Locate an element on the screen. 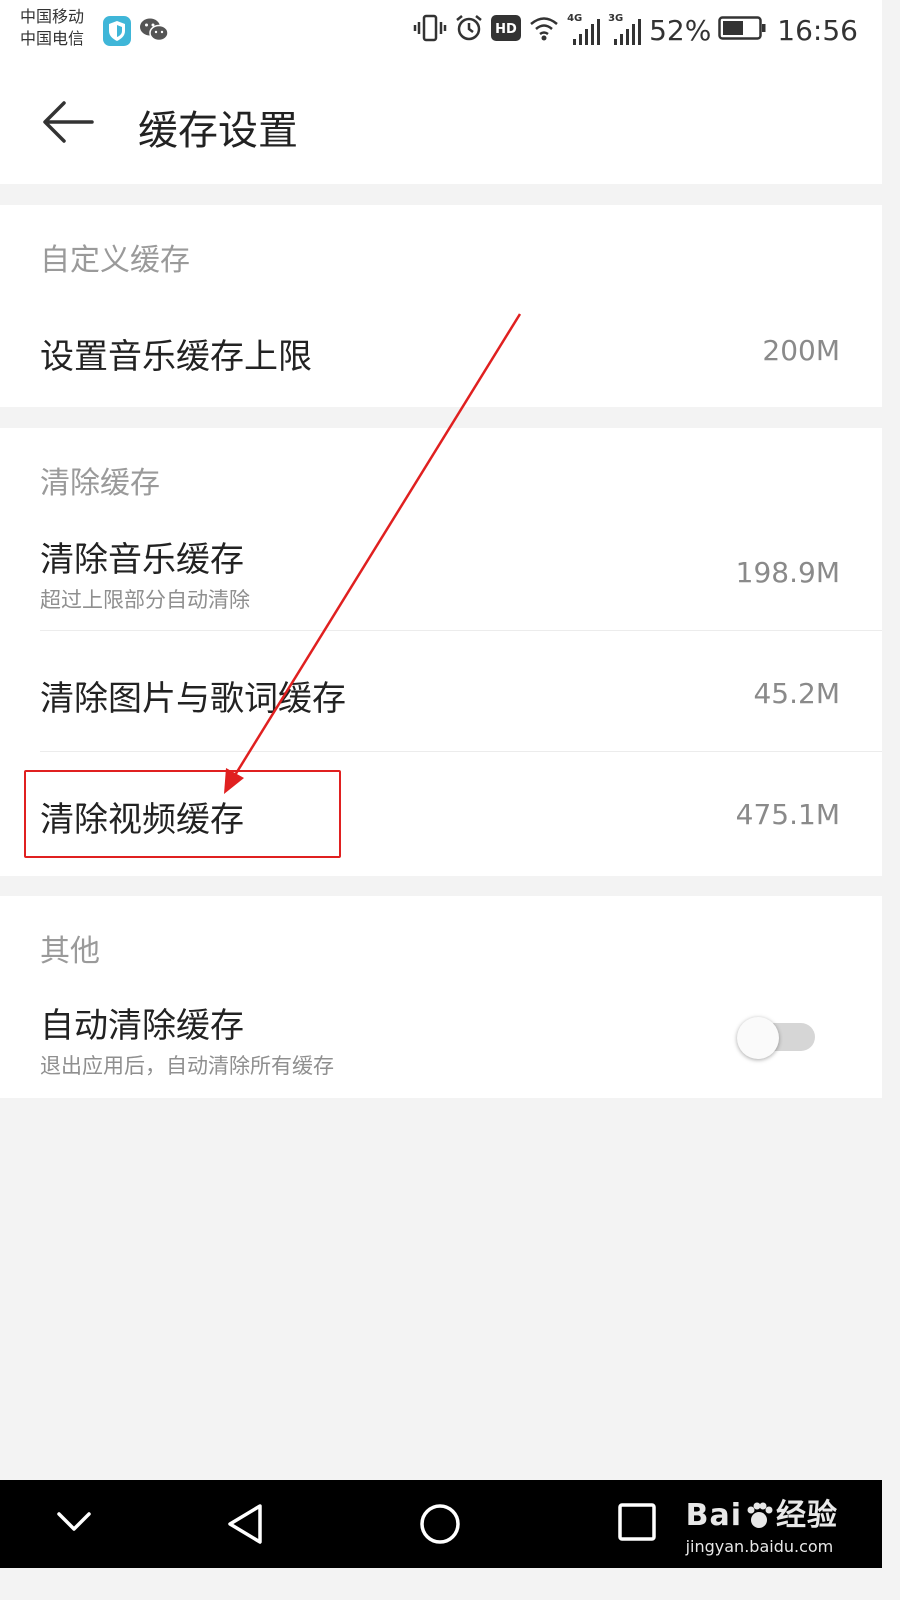  home-circle-icon is located at coordinates (440, 1526).